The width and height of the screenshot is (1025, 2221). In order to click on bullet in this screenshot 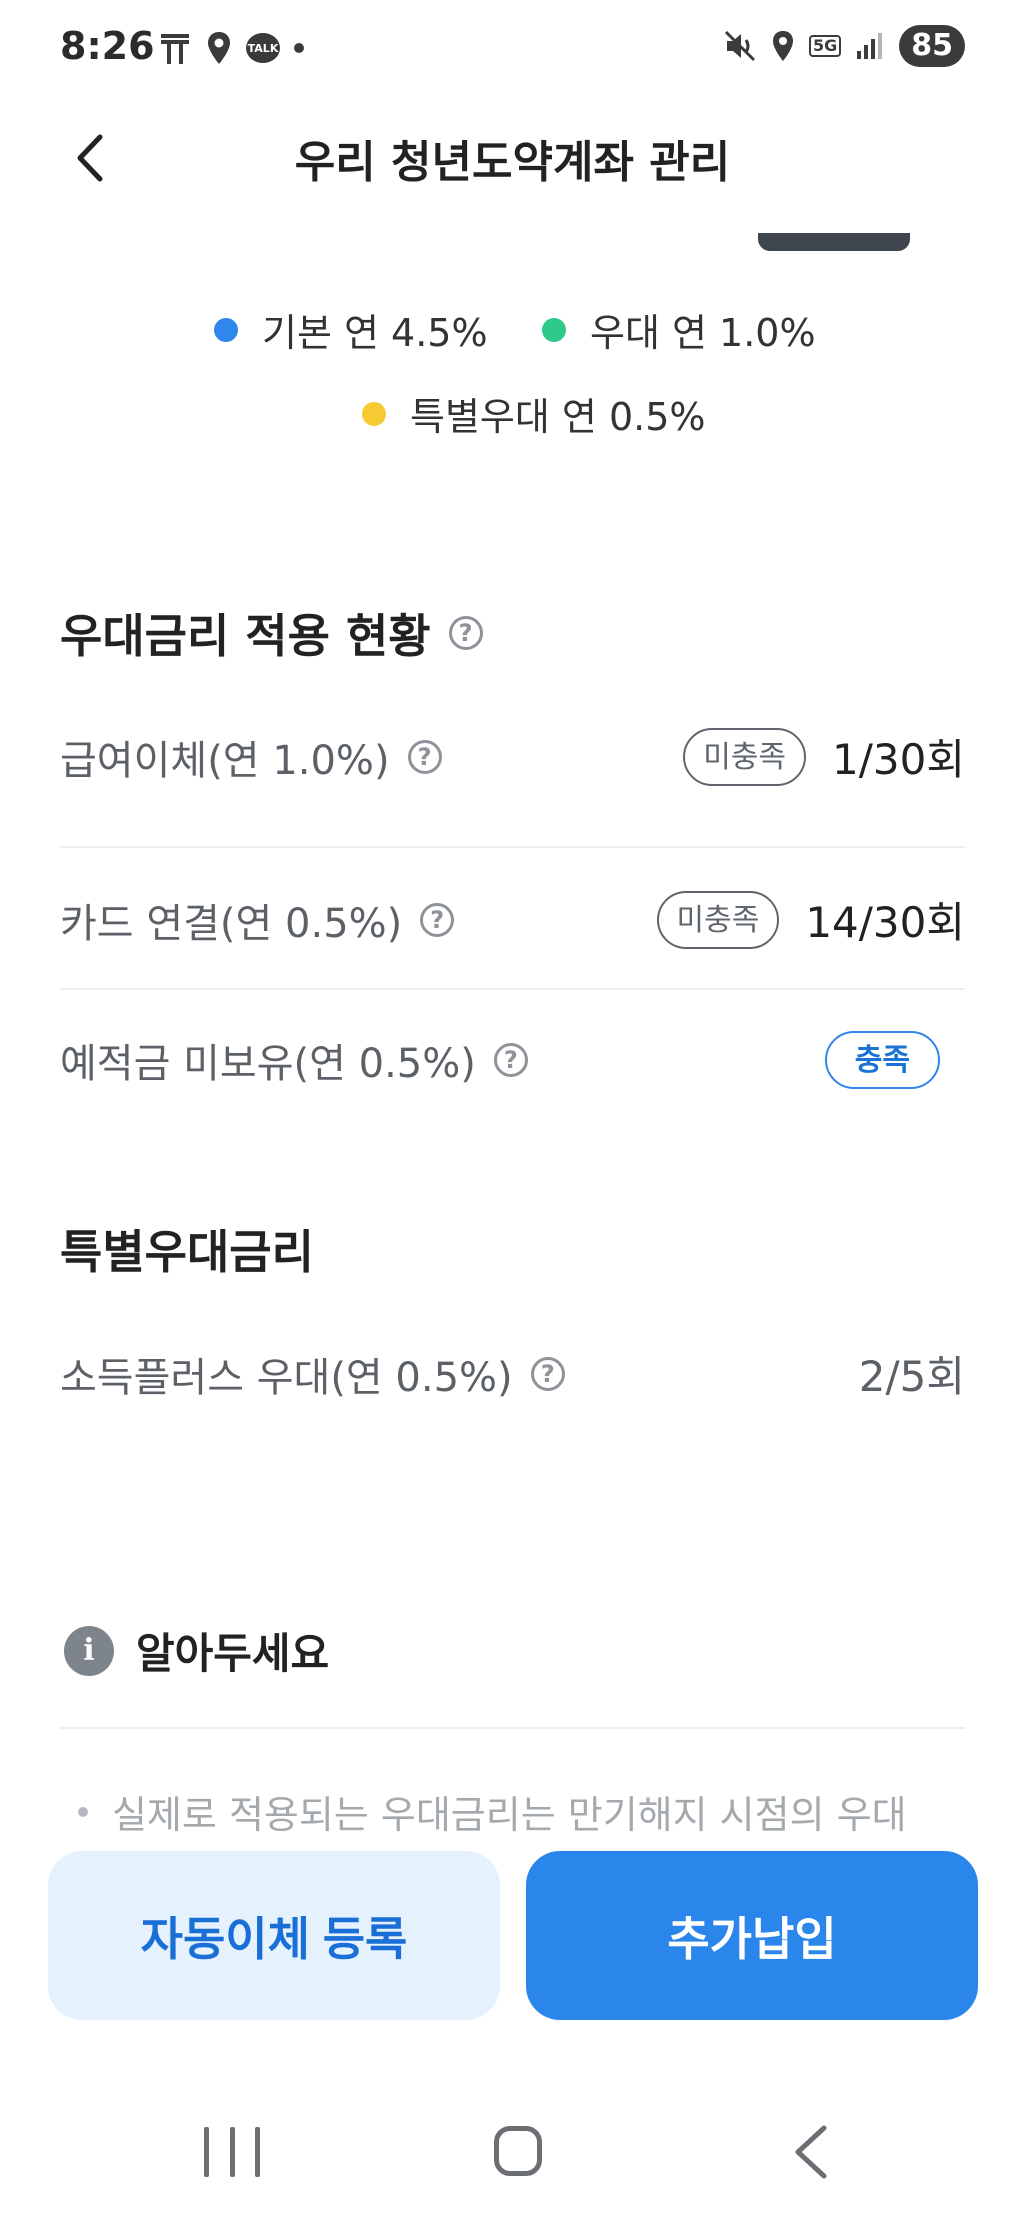, I will do `click(83, 1811)`.